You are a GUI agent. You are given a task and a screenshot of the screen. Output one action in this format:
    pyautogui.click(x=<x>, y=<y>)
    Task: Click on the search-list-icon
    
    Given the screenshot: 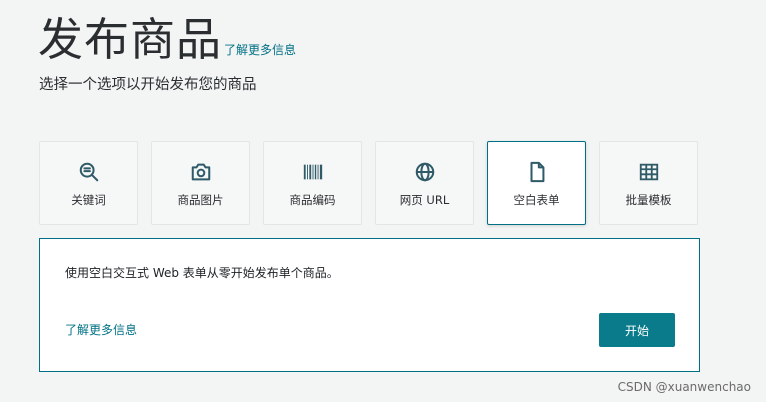 What is the action you would take?
    pyautogui.click(x=89, y=172)
    